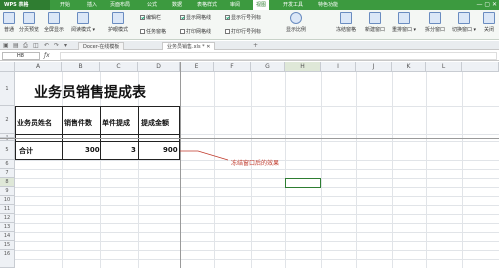  I want to click on column-header-active: H, so click(303, 67).